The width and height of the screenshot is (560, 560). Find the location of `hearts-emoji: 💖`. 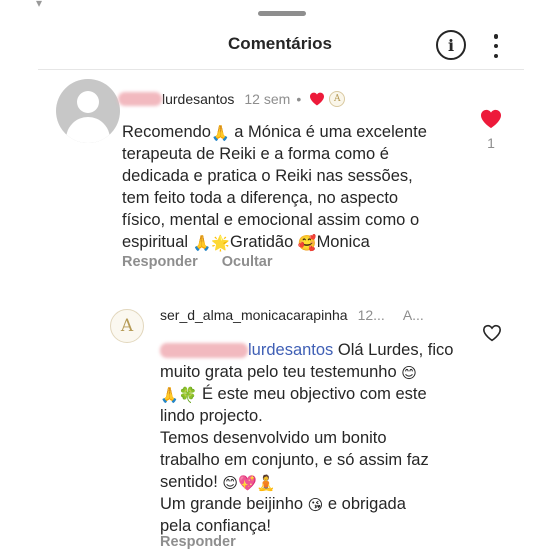

hearts-emoji: 💖 is located at coordinates (247, 483).